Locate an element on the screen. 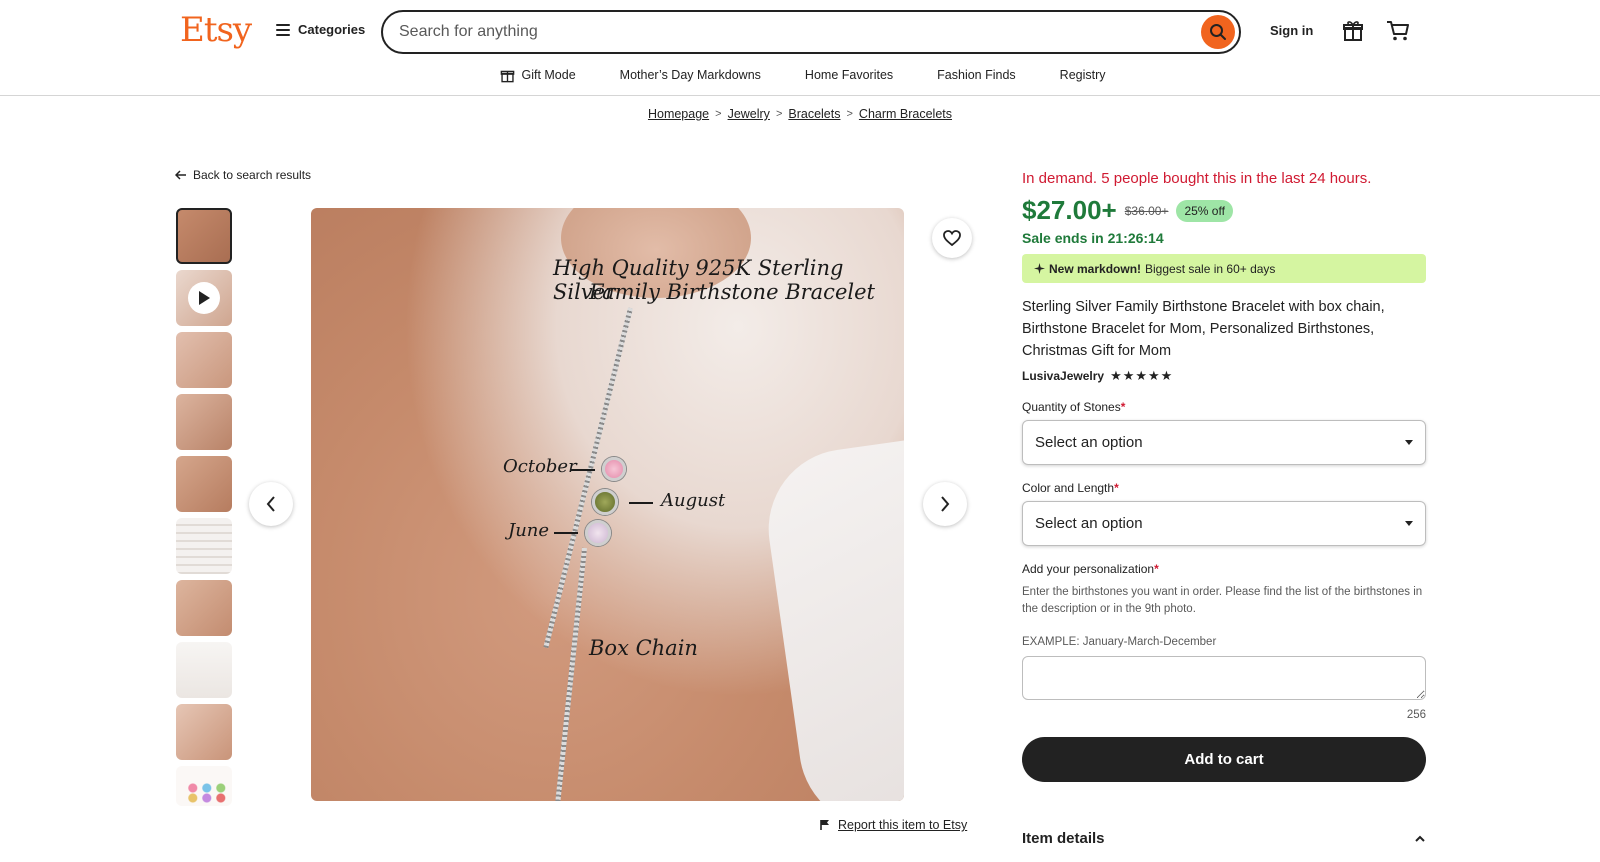 This screenshot has height=862, width=1600. personalization-example: EXAMPLE: January-March-December is located at coordinates (1119, 642).